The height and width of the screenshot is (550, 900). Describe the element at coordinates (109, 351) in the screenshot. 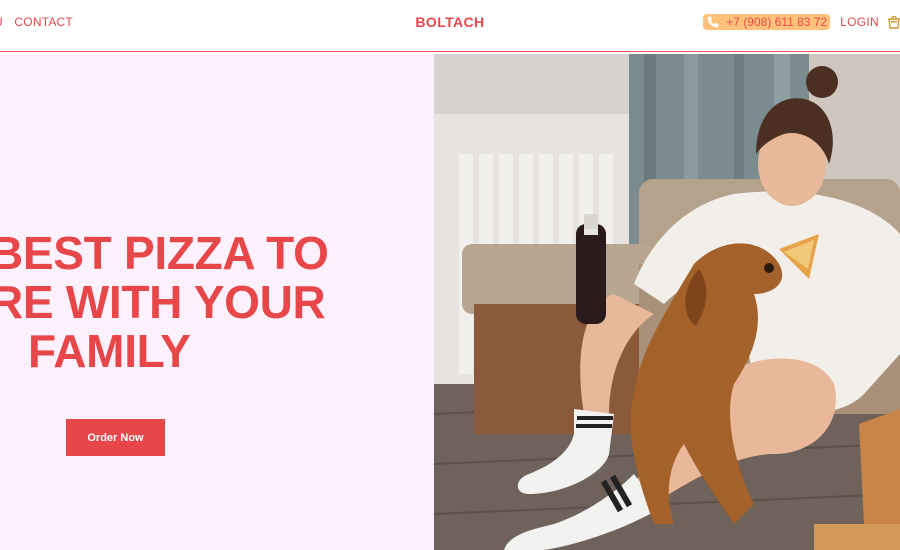

I see `headline-line-3: FAMILY` at that location.